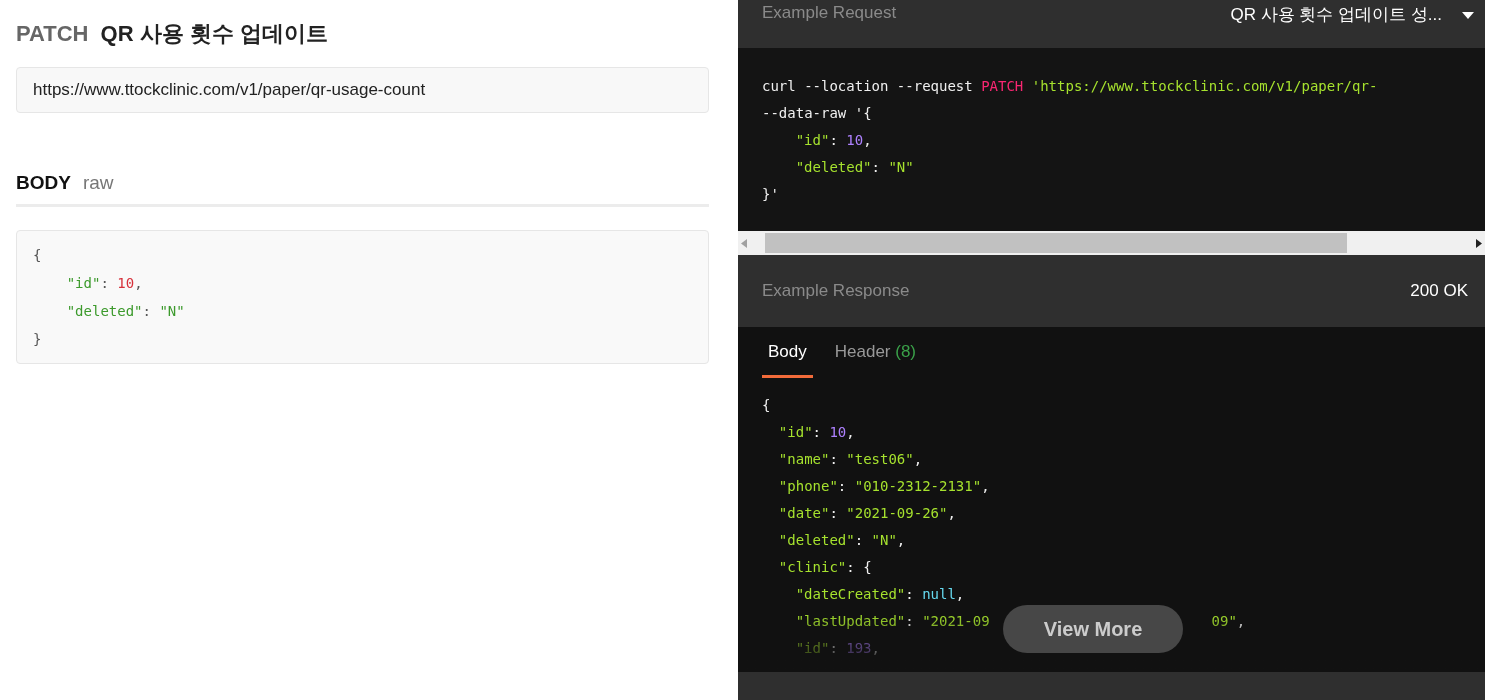 This screenshot has height=700, width=1485. What do you see at coordinates (787, 358) in the screenshot?
I see `response-tab: Body` at bounding box center [787, 358].